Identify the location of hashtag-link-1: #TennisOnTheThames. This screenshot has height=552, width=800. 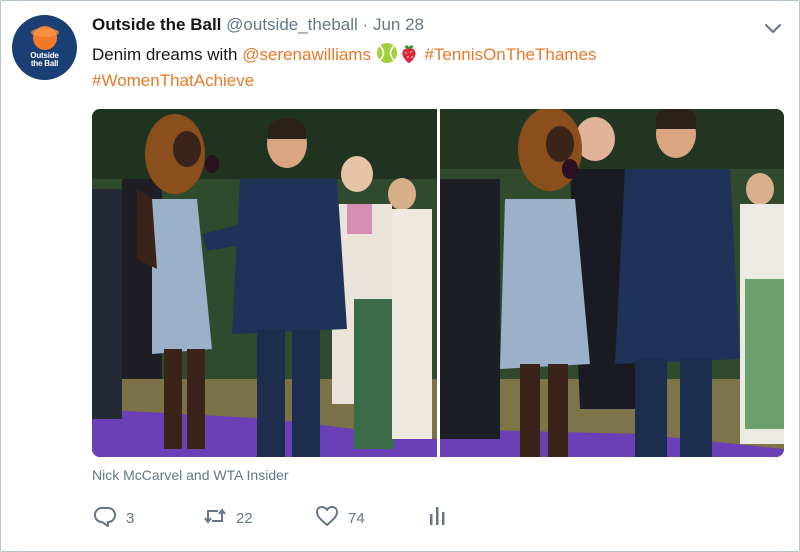
(510, 54).